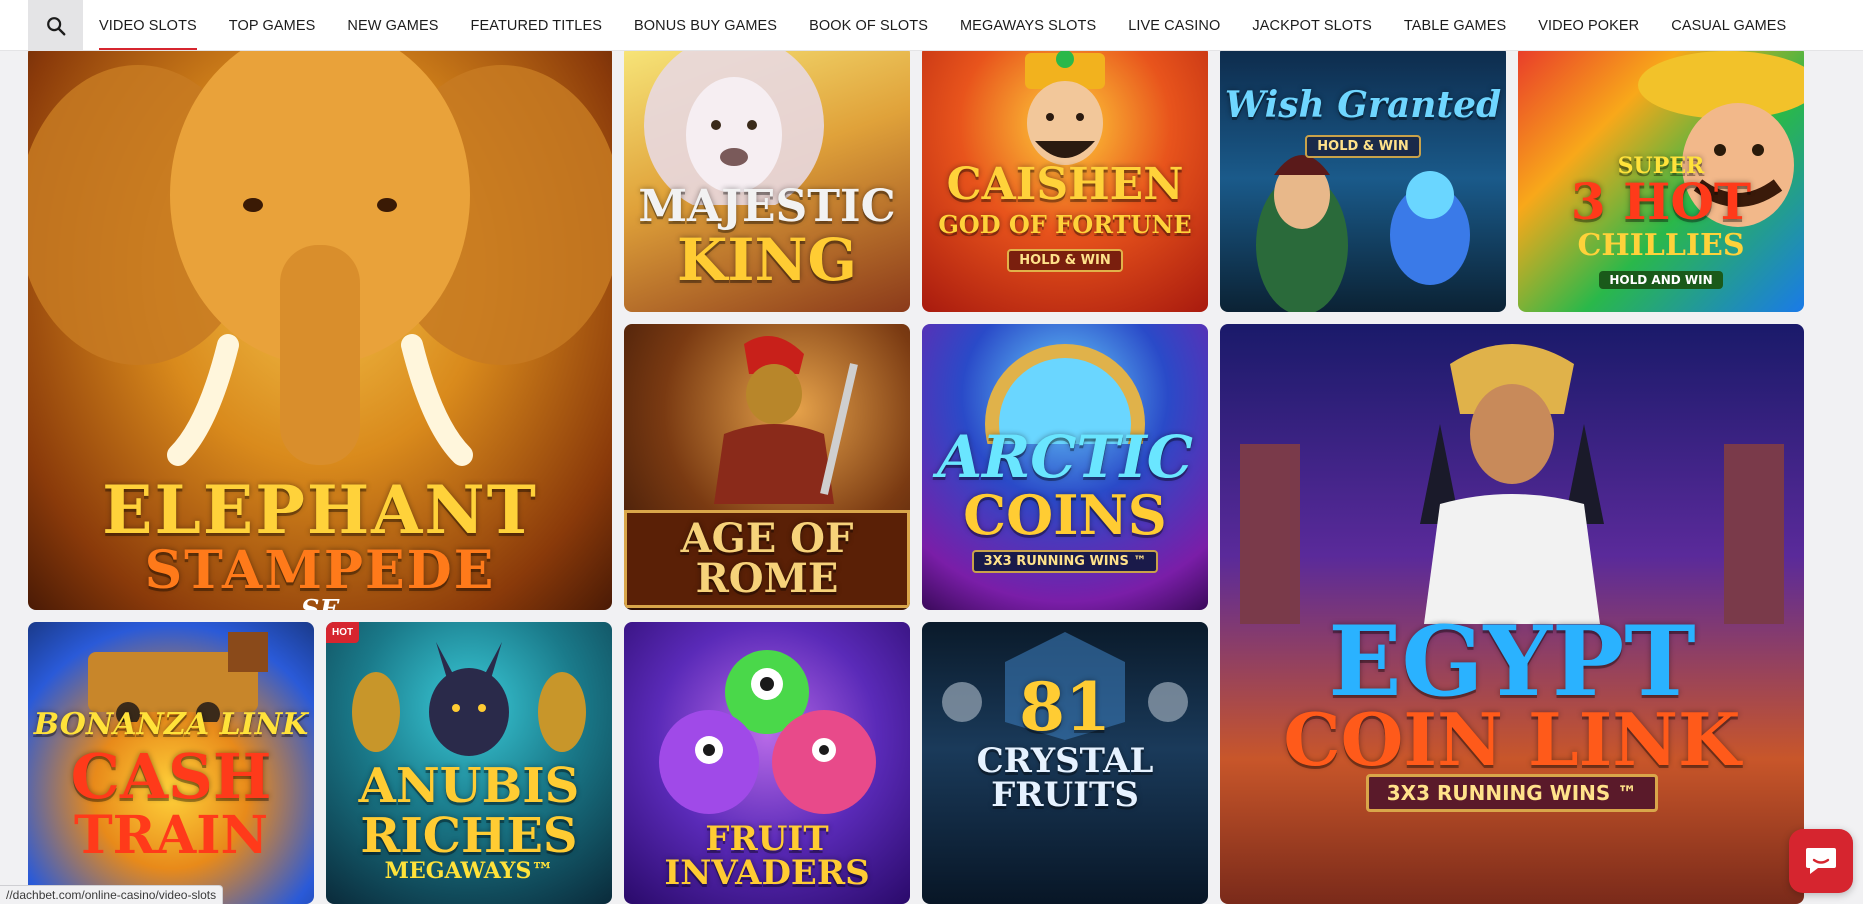  What do you see at coordinates (767, 260) in the screenshot?
I see `tile-subtitle: KING` at bounding box center [767, 260].